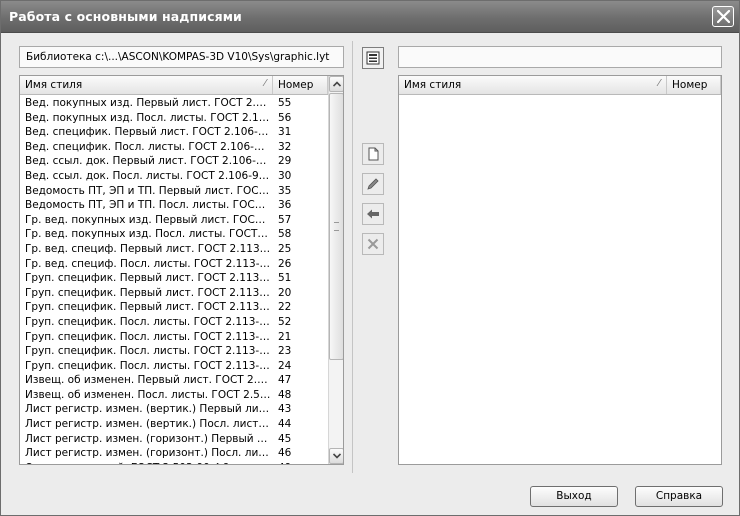  I want to click on sort-indicator-icon: ⁄, so click(265, 83).